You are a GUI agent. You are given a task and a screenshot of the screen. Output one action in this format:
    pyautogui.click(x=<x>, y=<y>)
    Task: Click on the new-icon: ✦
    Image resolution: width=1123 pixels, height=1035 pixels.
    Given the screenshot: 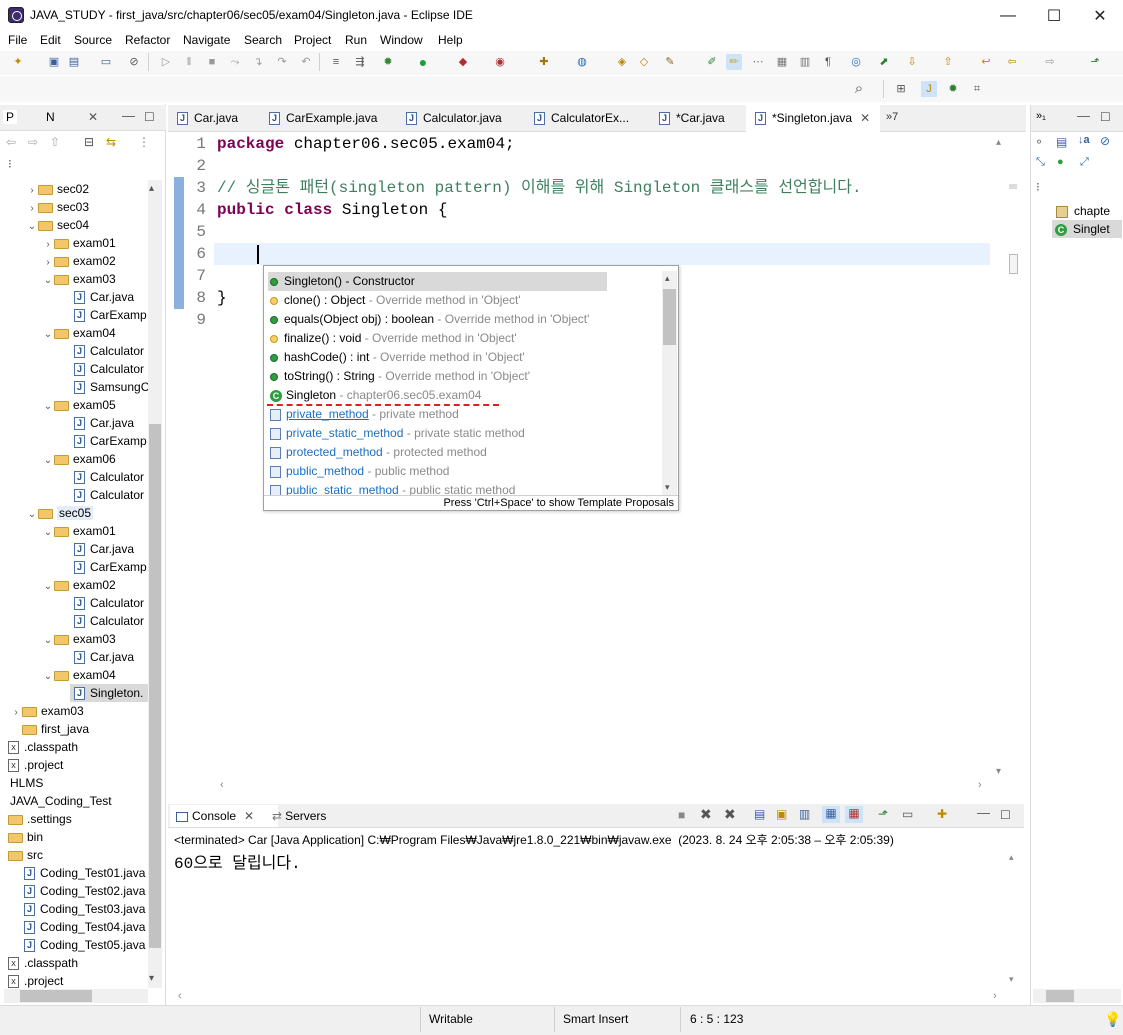 What is the action you would take?
    pyautogui.click(x=18, y=62)
    